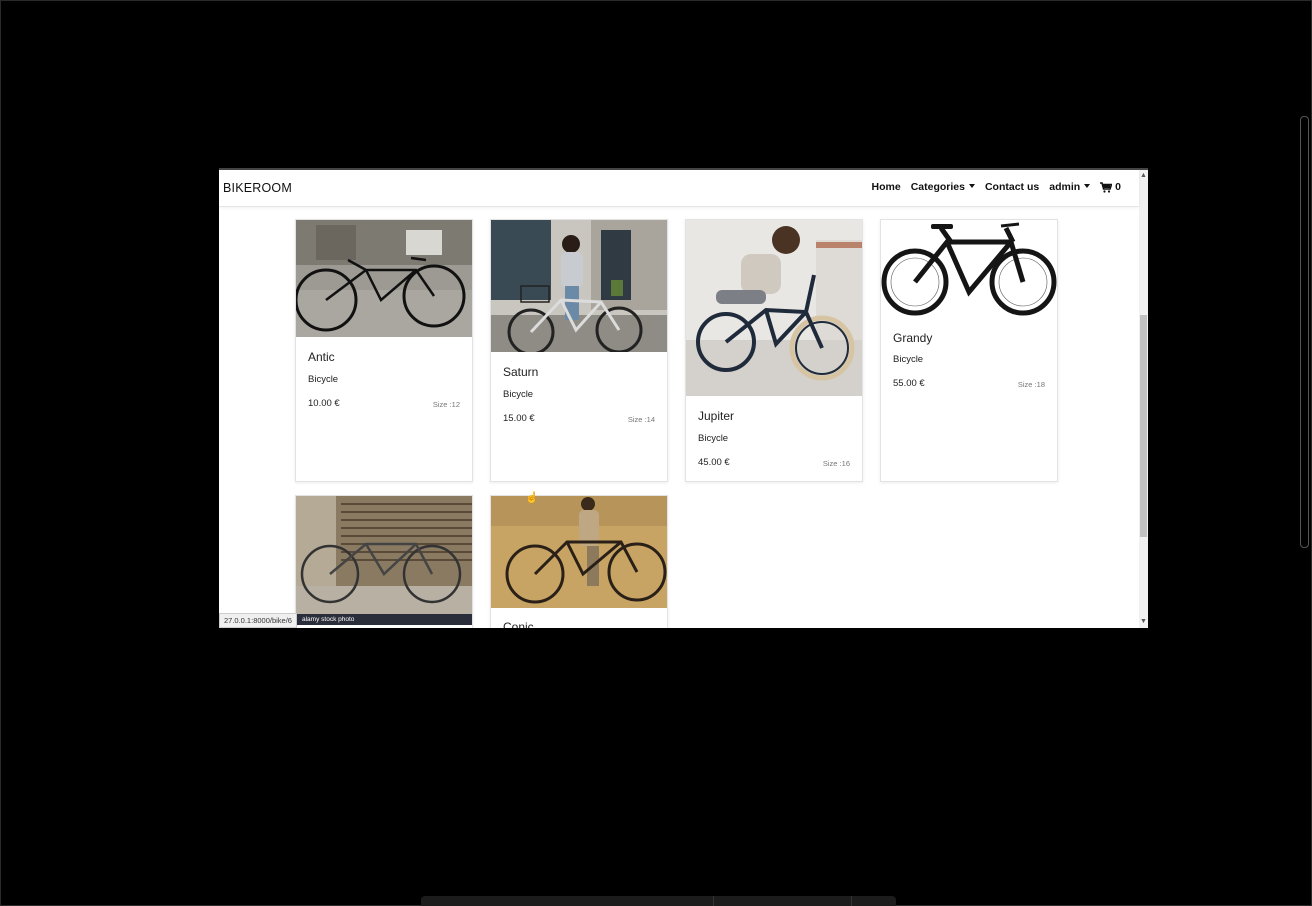  I want to click on product-image-saturn, so click(579, 286).